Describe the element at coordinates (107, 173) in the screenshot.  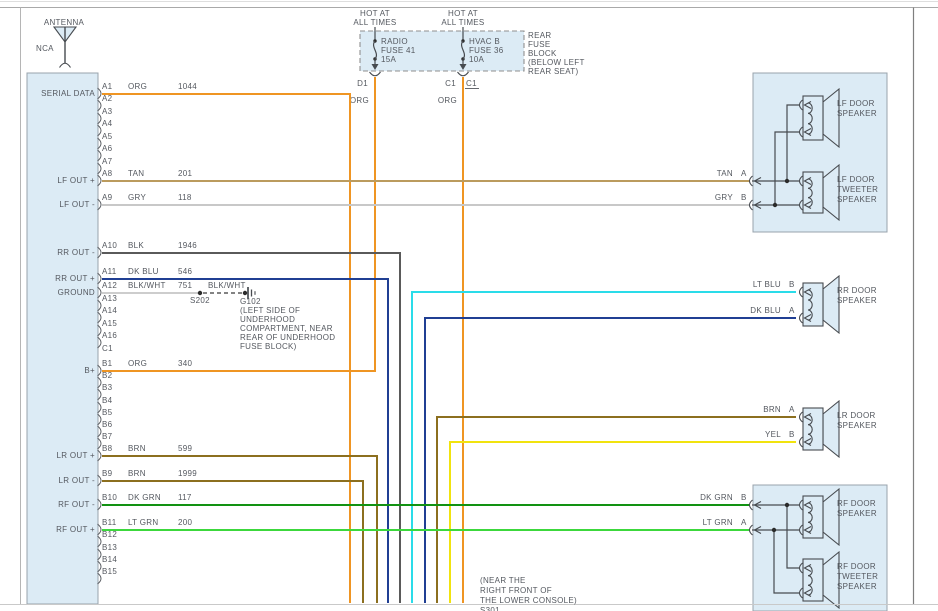
I see `pin-A8-label: A8` at that location.